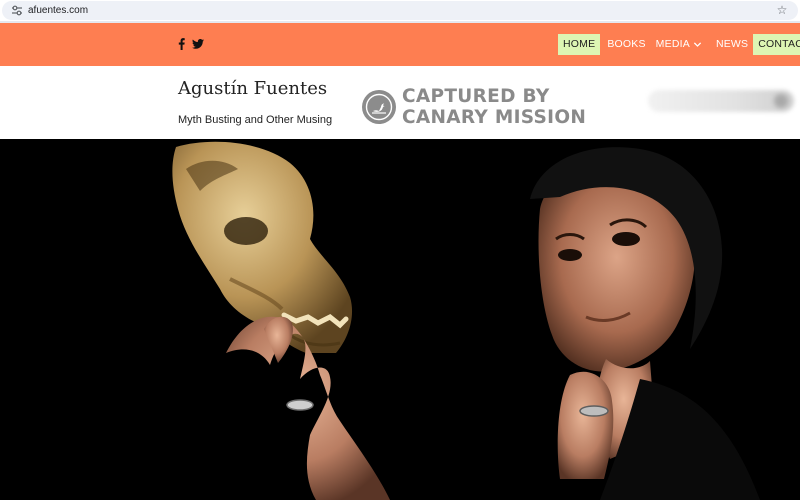 The width and height of the screenshot is (800, 500). I want to click on nav-media: MEDIA, so click(679, 44).